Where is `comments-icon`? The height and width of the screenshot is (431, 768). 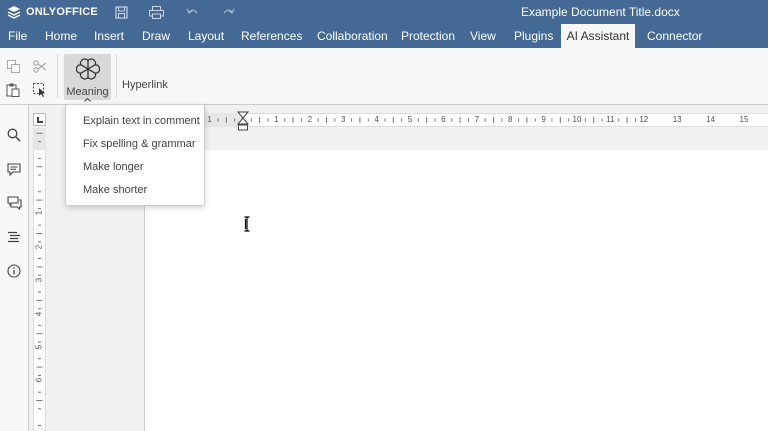
comments-icon is located at coordinates (14, 169).